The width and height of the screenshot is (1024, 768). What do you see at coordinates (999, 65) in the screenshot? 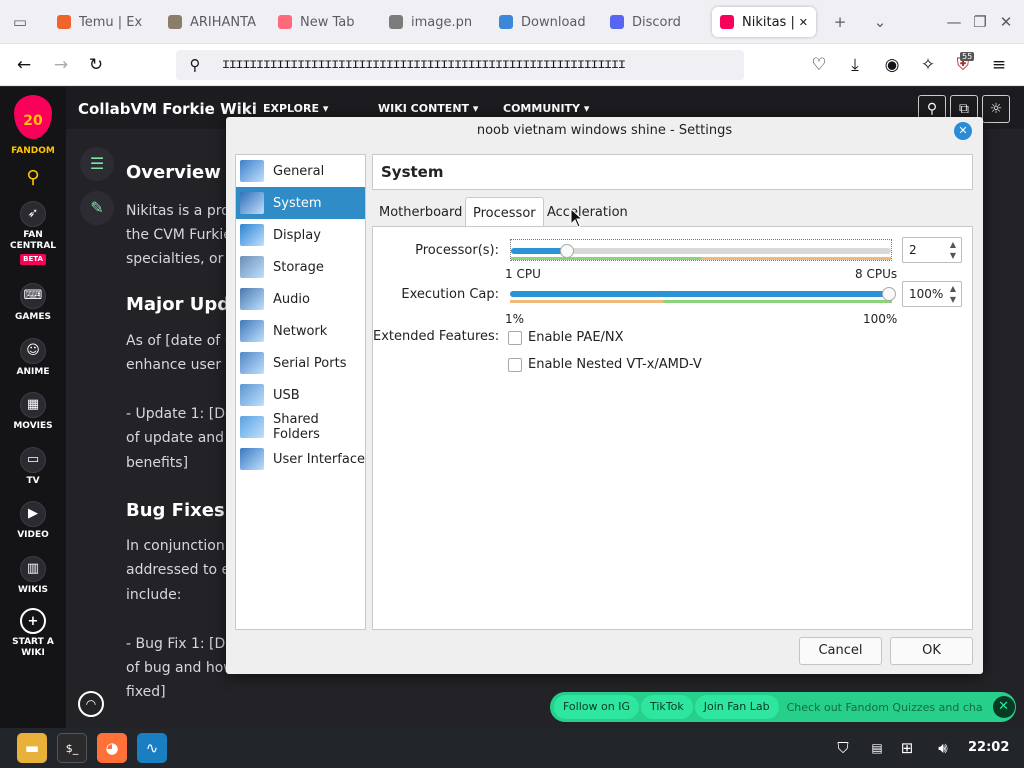
I see `menu-icon: ≡` at bounding box center [999, 65].